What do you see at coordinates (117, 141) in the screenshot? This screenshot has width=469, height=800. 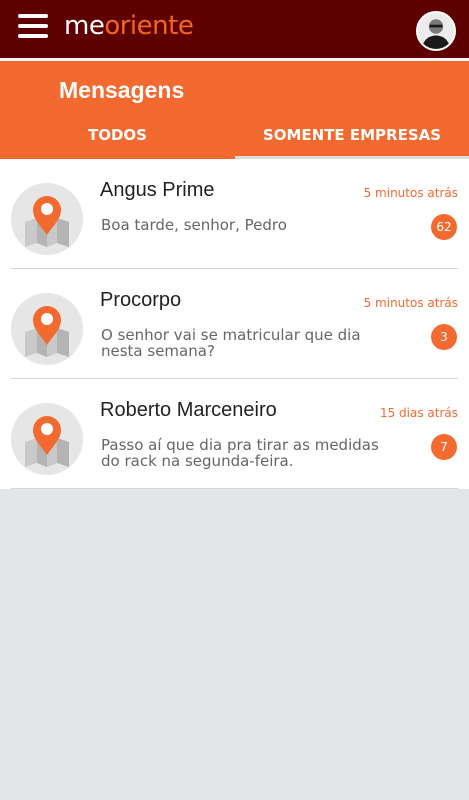 I see `tab-todos: TODOS` at bounding box center [117, 141].